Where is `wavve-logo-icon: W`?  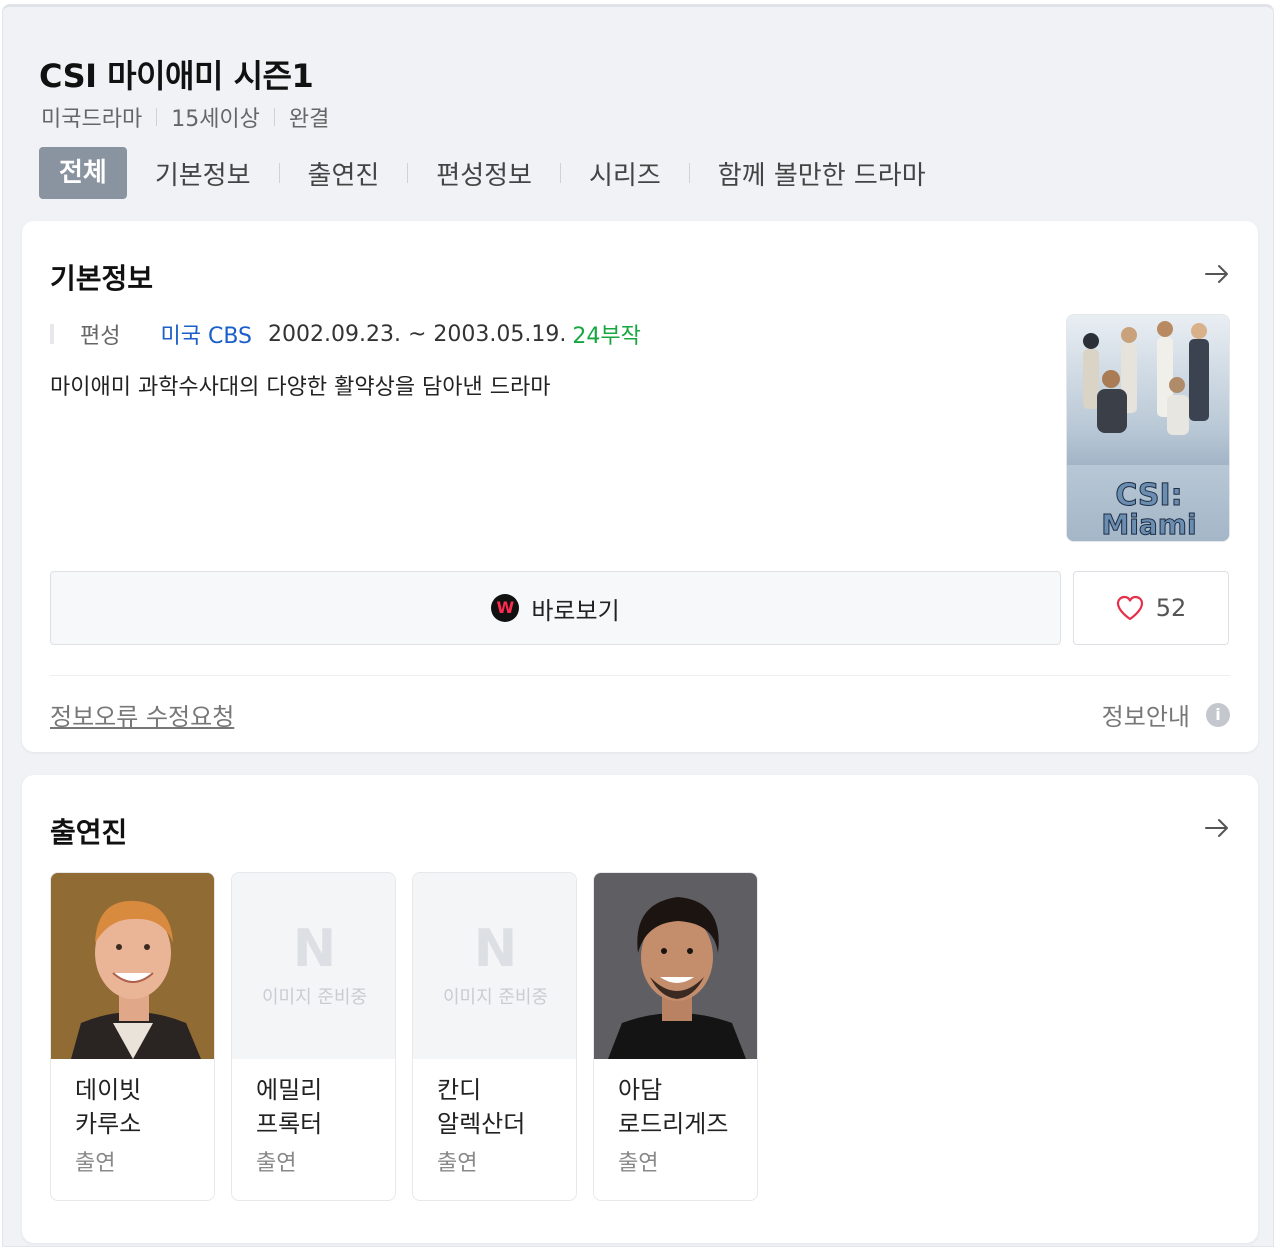
wavve-logo-icon: W is located at coordinates (505, 608).